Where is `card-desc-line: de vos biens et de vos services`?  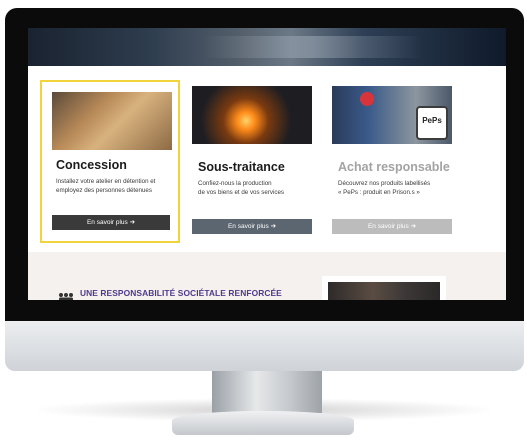 card-desc-line: de vos biens et de vos services is located at coordinates (241, 192).